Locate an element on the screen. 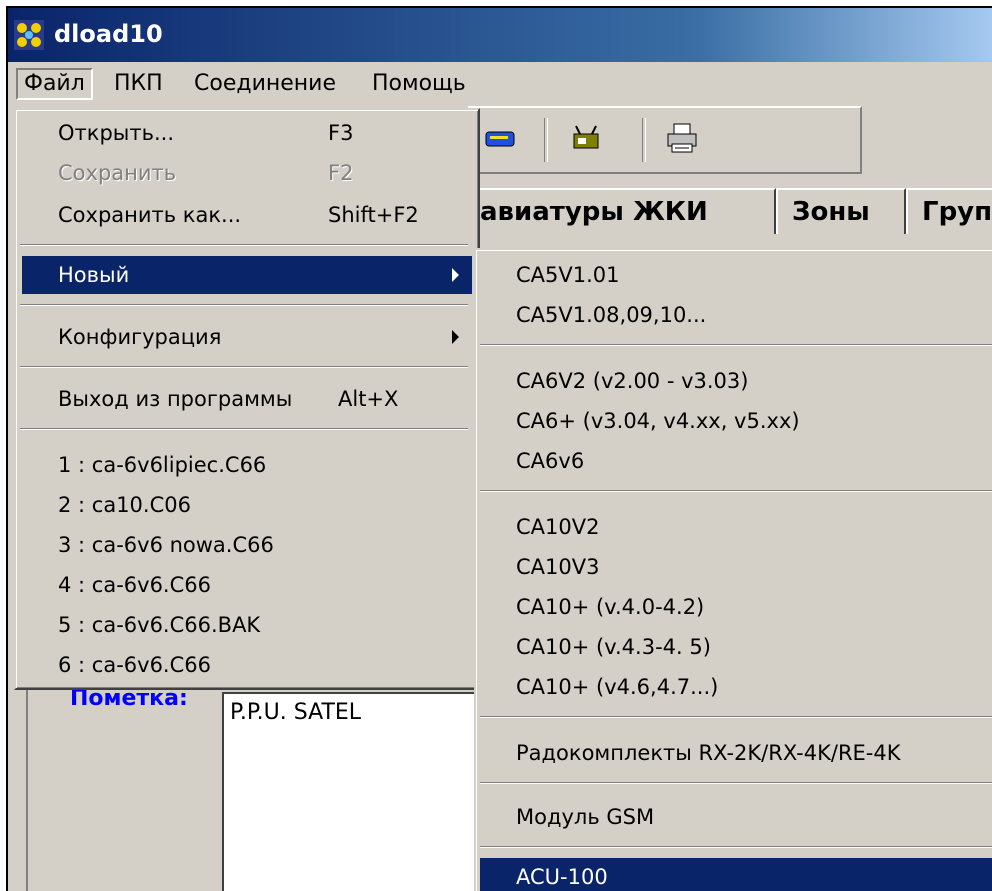 The height and width of the screenshot is (891, 992). submenu-item: Радокомплекты RX-2K/RX-4K/RE-4K is located at coordinates (736, 753).